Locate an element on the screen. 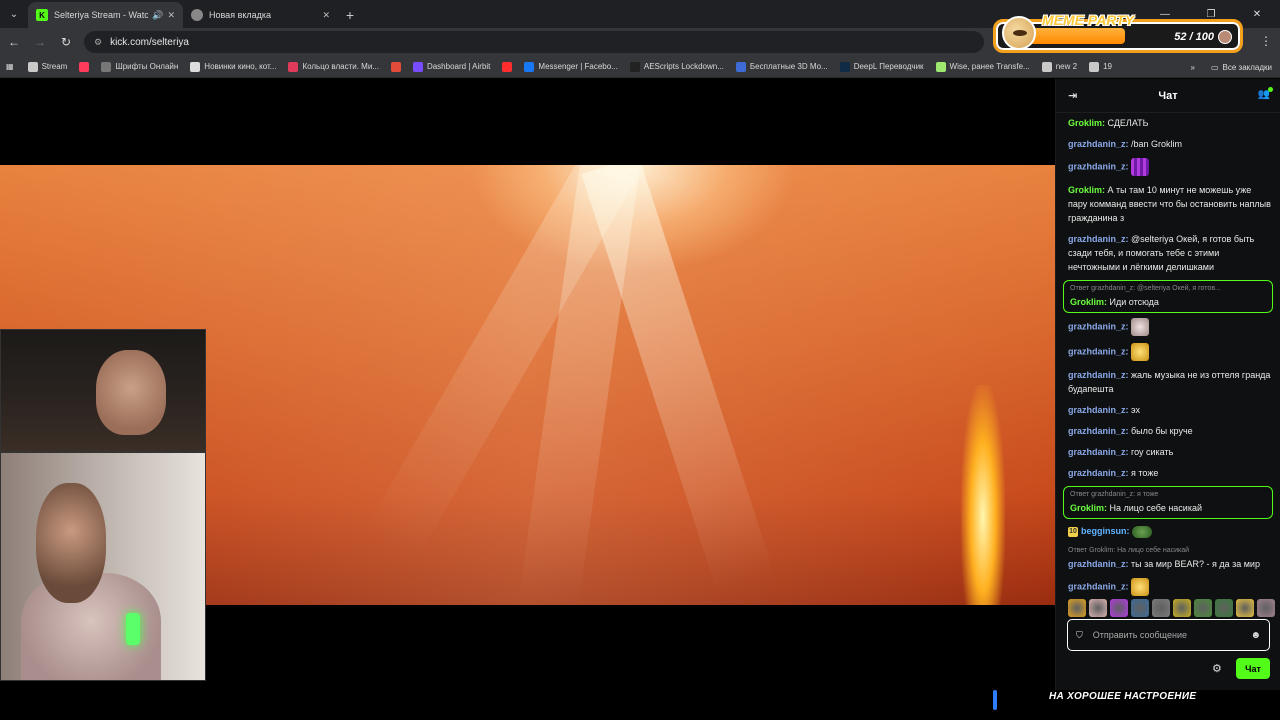  tab-selteriya: K Selteriya Stream - Watch Li 🔊 ✕ is located at coordinates (105, 15).